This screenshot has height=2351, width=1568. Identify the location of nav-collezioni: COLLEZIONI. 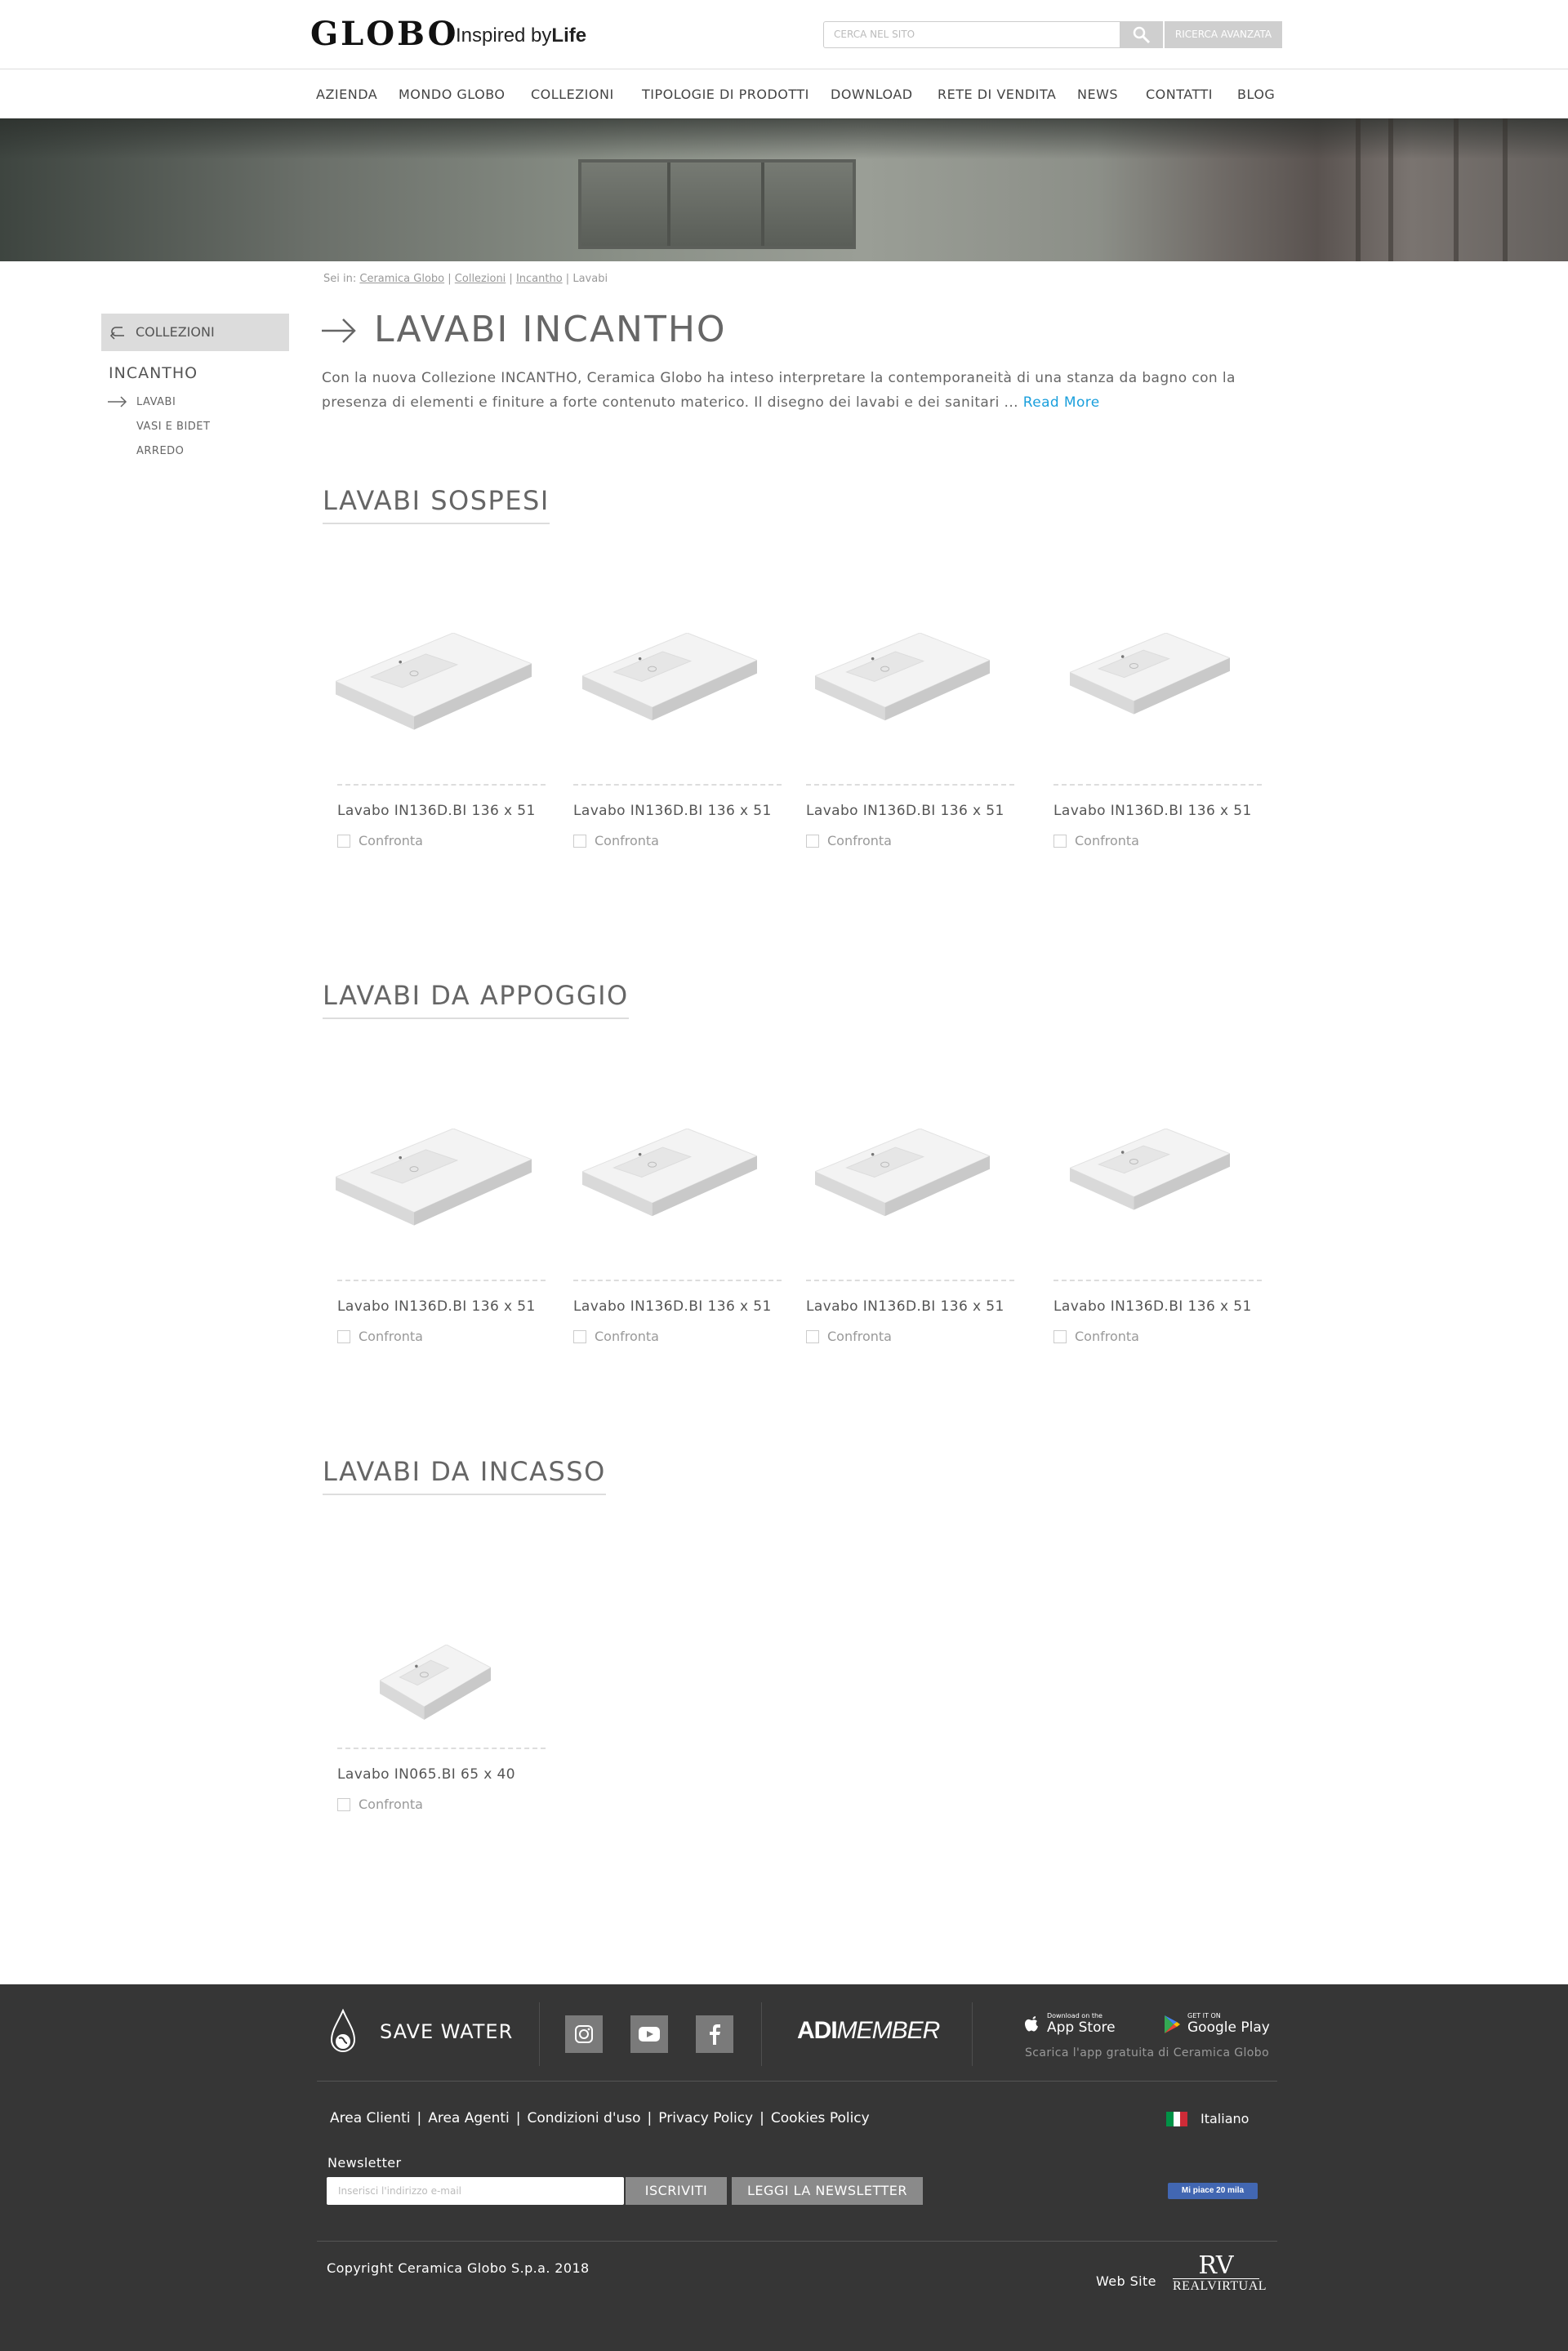
(572, 94).